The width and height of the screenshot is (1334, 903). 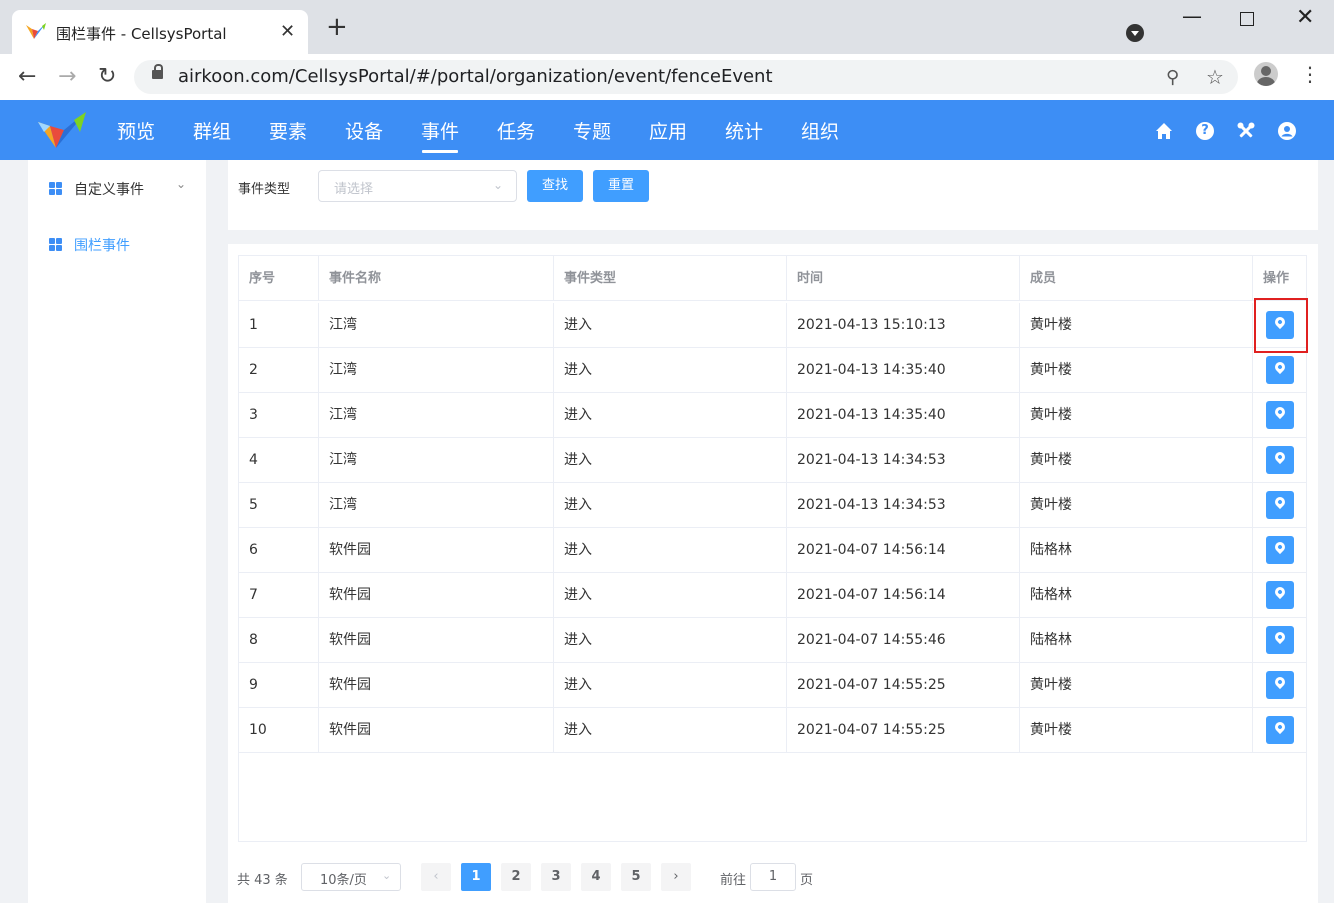 I want to click on nav-item-events: 事件, so click(x=440, y=130).